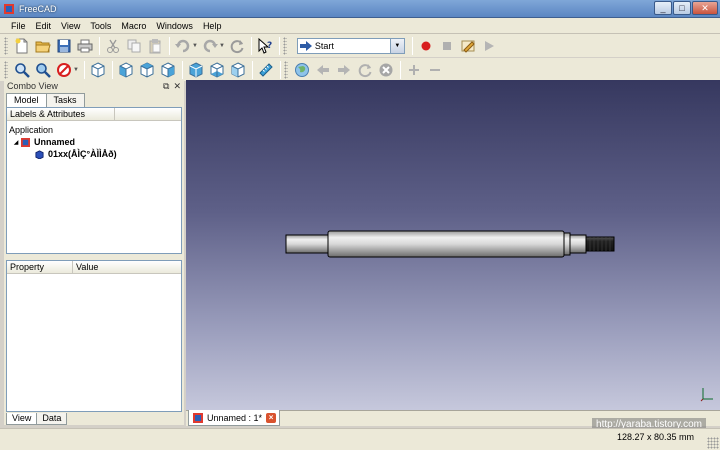  Describe the element at coordinates (40, 267) in the screenshot. I see `property-column-header: Property` at that location.